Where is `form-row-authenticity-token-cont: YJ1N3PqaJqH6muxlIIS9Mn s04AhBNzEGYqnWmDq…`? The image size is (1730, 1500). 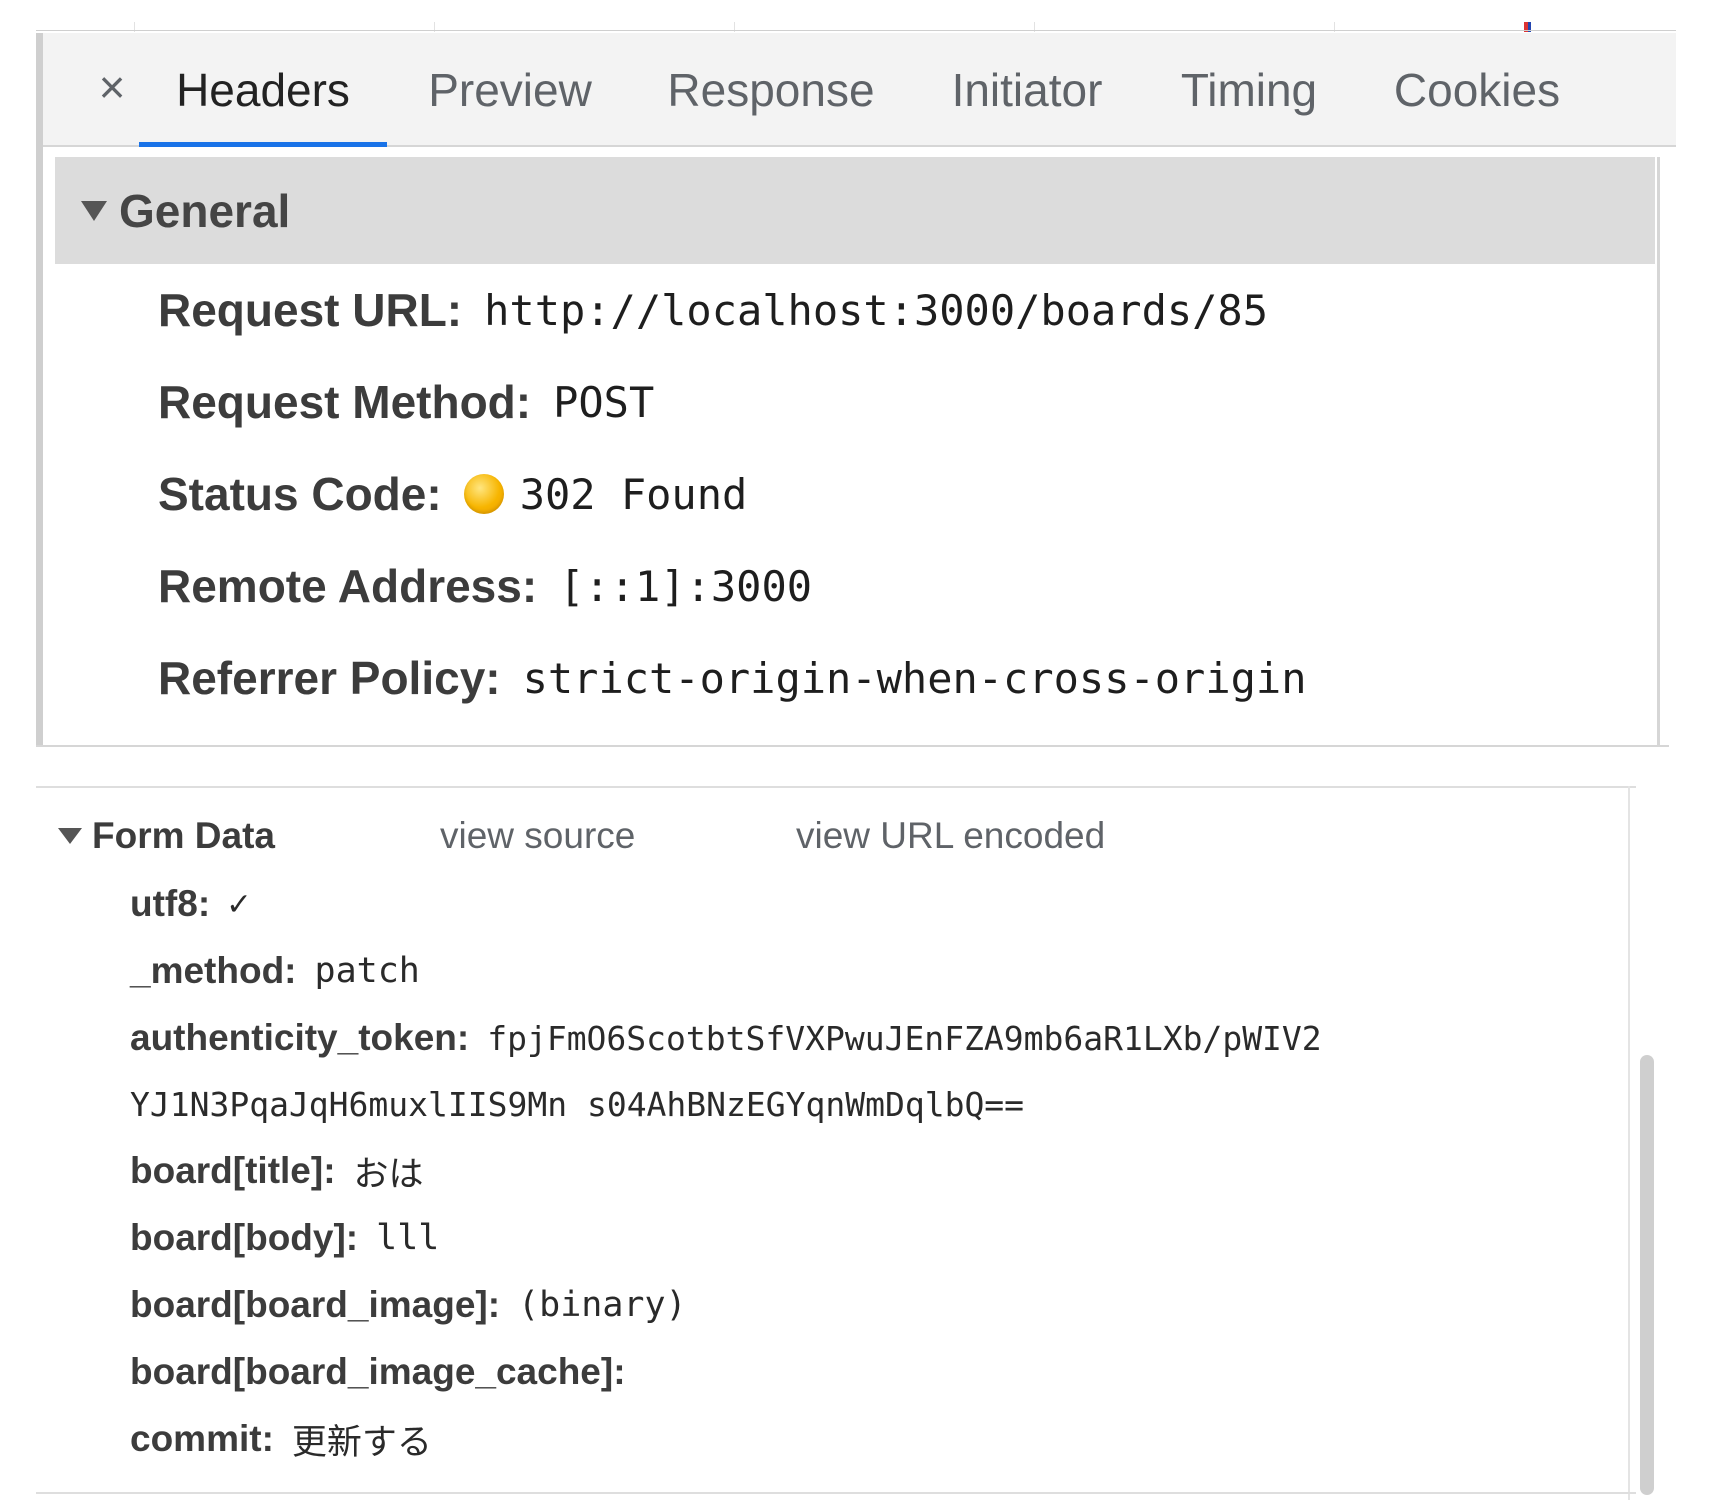
form-row-authenticity-token-cont: YJ1N3PqaJqH6muxlIIS9Mn s04AhBNzEGYqnWmDq… is located at coordinates (577, 1104).